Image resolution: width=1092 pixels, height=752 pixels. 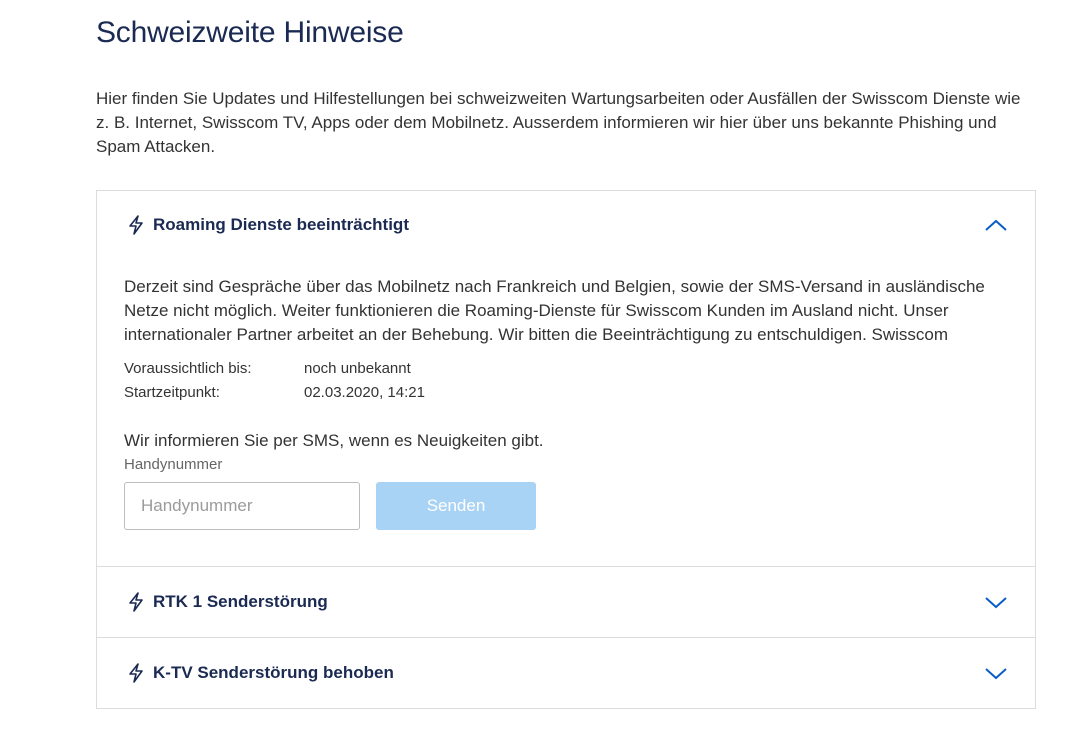 What do you see at coordinates (566, 369) in the screenshot?
I see `info-row-expected: Voraussichtlich bis: noch unbekannt` at bounding box center [566, 369].